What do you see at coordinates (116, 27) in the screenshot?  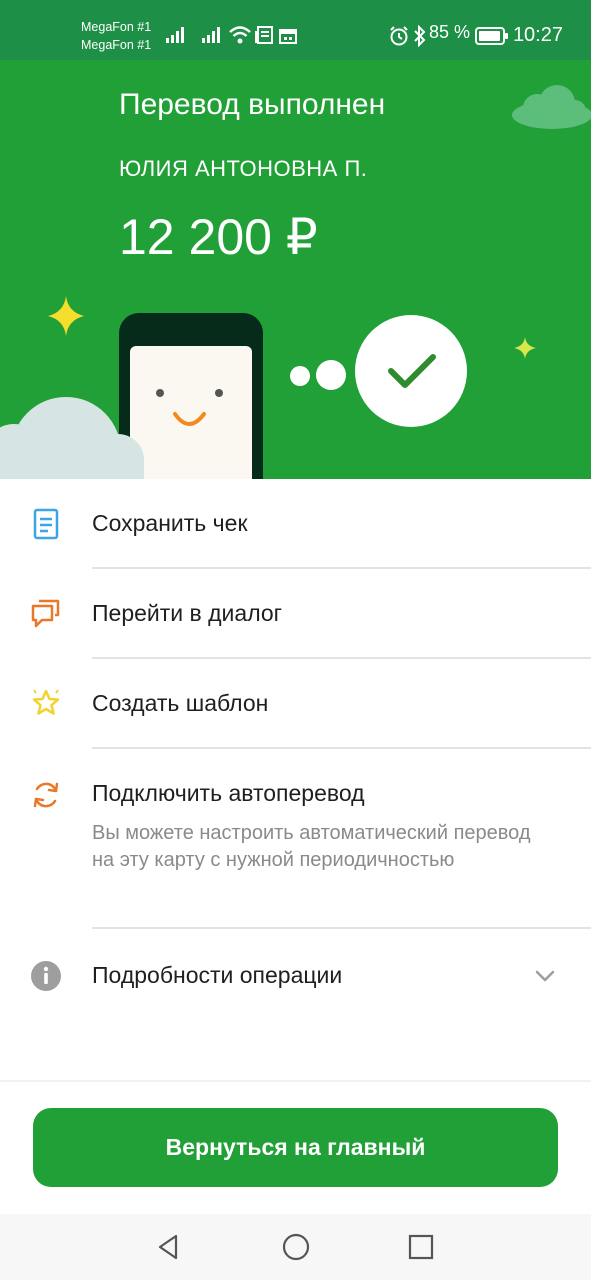 I see `carrier-1: MegaFon #1` at bounding box center [116, 27].